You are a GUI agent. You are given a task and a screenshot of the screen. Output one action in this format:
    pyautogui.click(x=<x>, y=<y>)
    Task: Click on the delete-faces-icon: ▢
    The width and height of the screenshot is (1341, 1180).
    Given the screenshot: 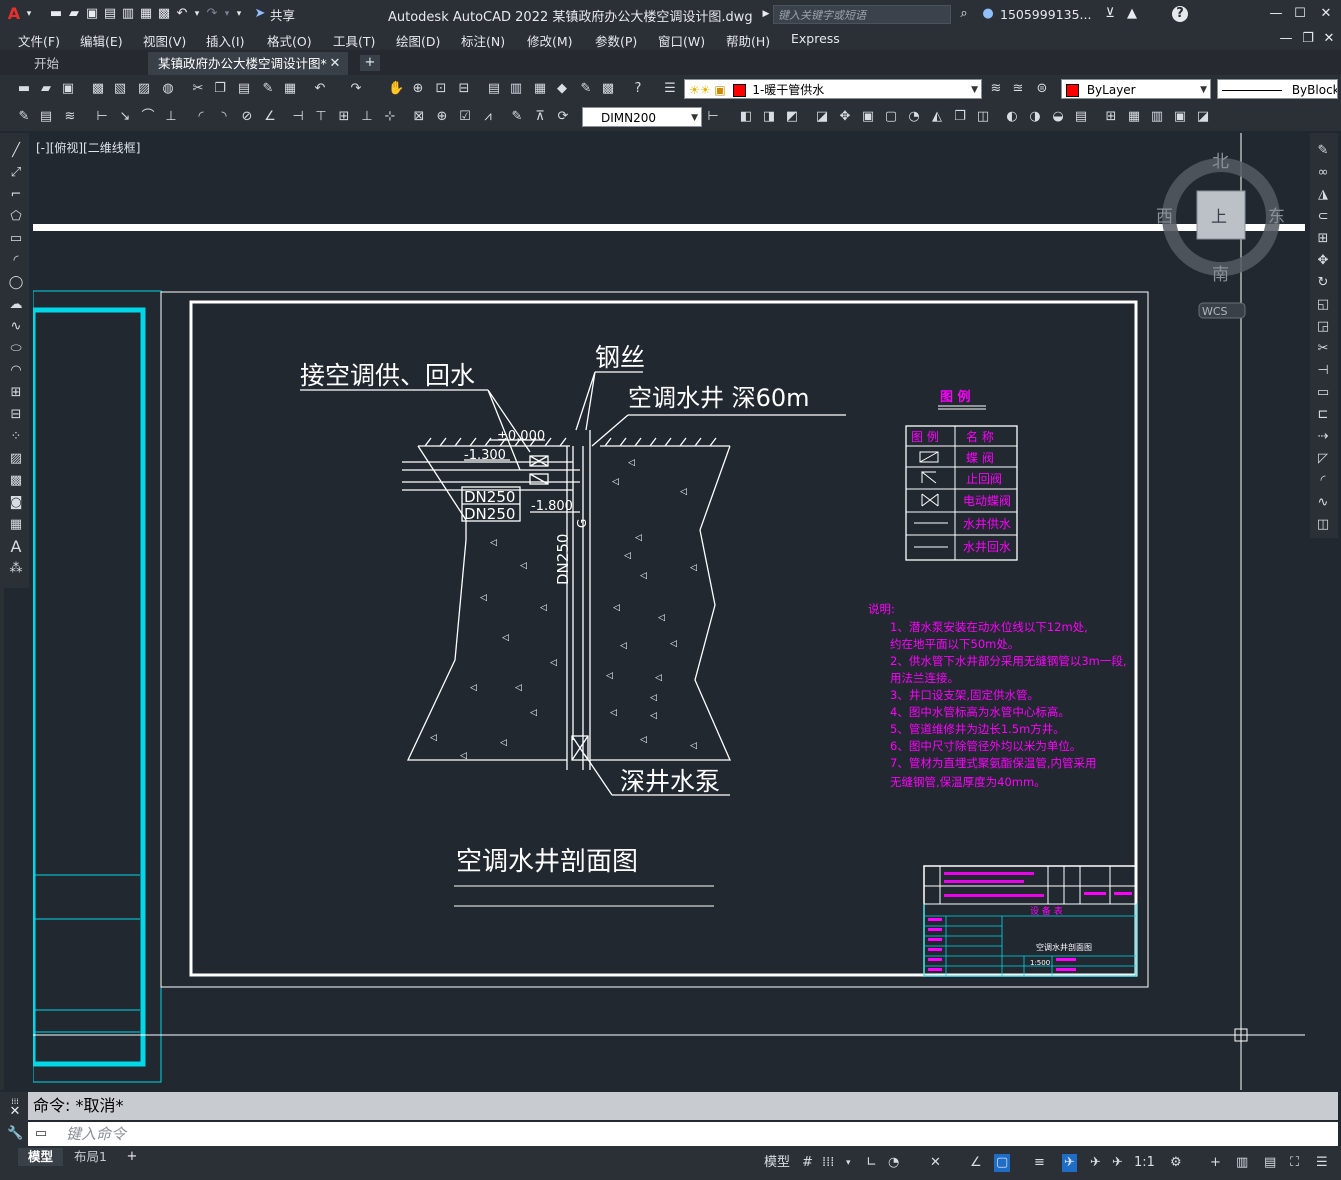 What is the action you would take?
    pyautogui.click(x=891, y=117)
    